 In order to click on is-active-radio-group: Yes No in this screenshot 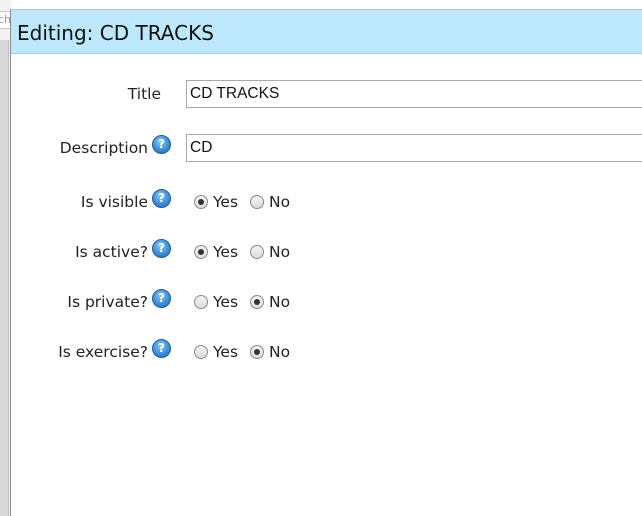, I will do `click(242, 252)`.